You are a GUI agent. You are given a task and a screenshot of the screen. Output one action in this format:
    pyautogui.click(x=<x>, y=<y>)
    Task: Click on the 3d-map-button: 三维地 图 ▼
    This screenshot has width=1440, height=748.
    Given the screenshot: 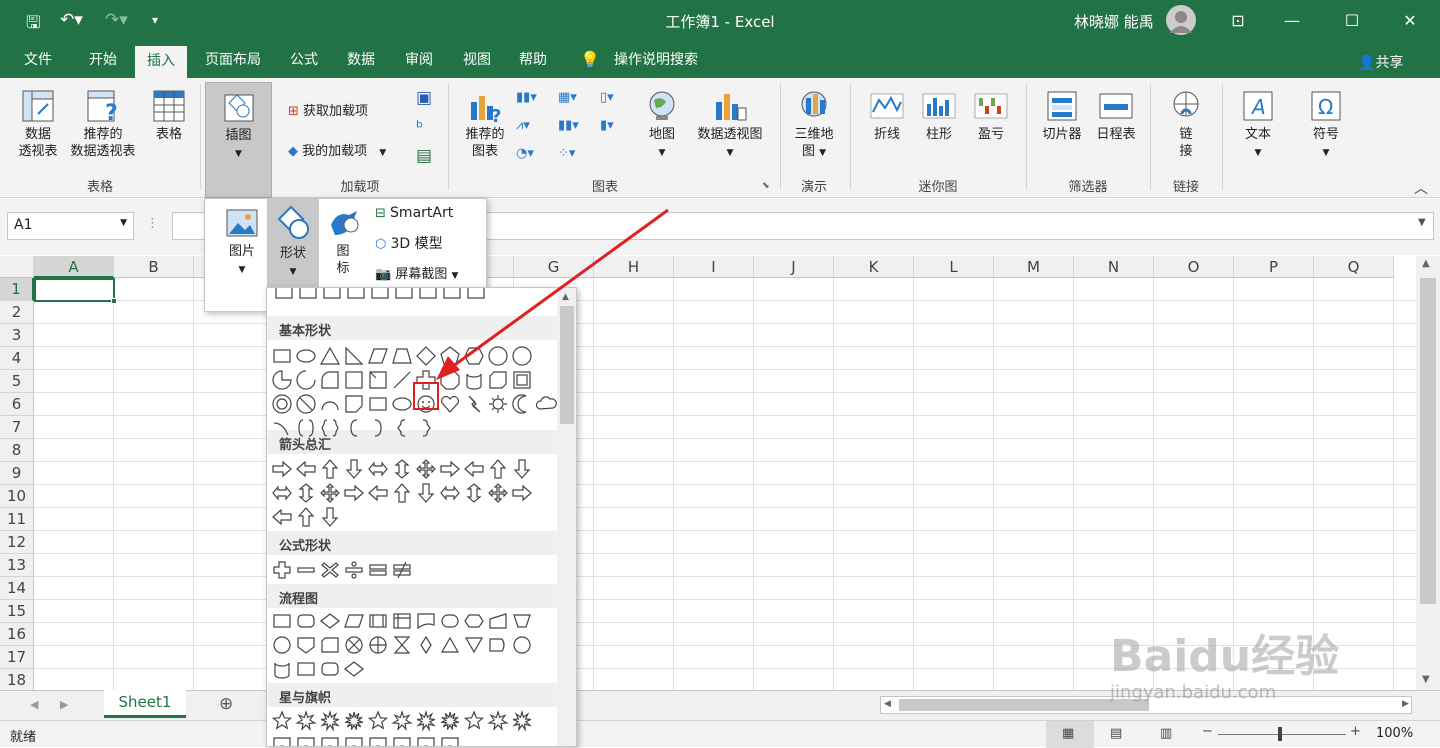 What is the action you would take?
    pyautogui.click(x=814, y=125)
    